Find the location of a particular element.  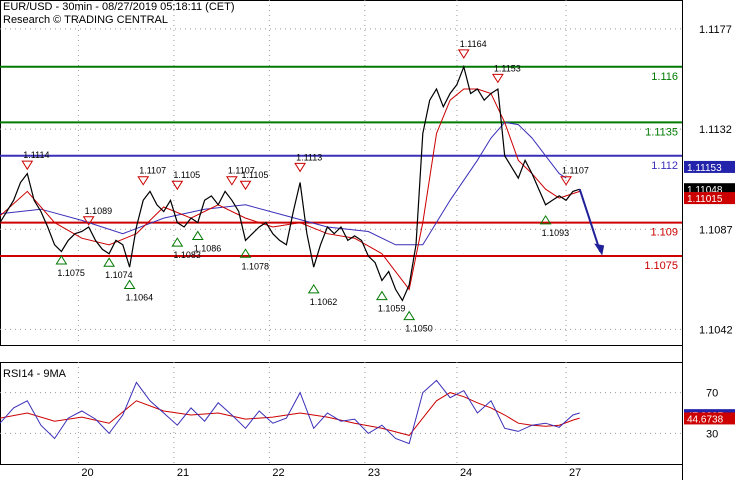

swing-low-label: 1.1093 is located at coordinates (556, 233).